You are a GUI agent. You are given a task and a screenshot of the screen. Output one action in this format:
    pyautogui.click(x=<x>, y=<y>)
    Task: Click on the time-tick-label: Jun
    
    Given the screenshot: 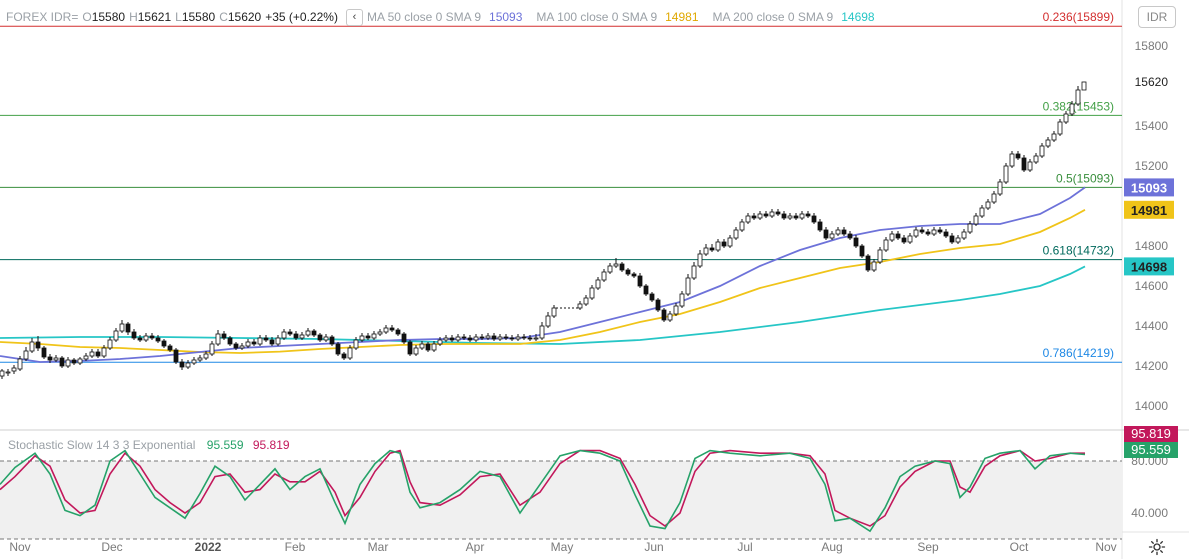 What is the action you would take?
    pyautogui.click(x=653, y=547)
    